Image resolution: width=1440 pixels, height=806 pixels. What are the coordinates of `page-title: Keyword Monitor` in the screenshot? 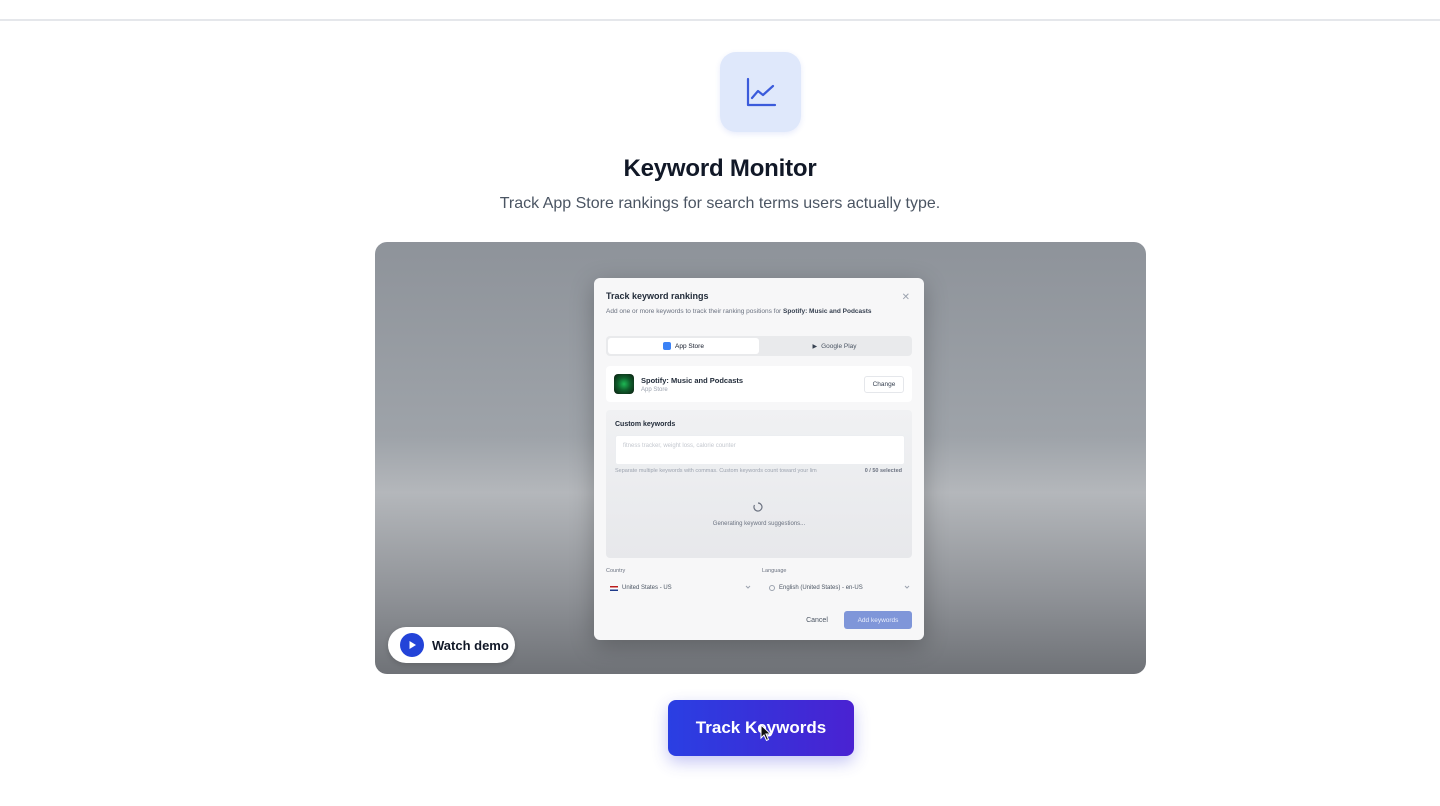 It's located at (720, 168).